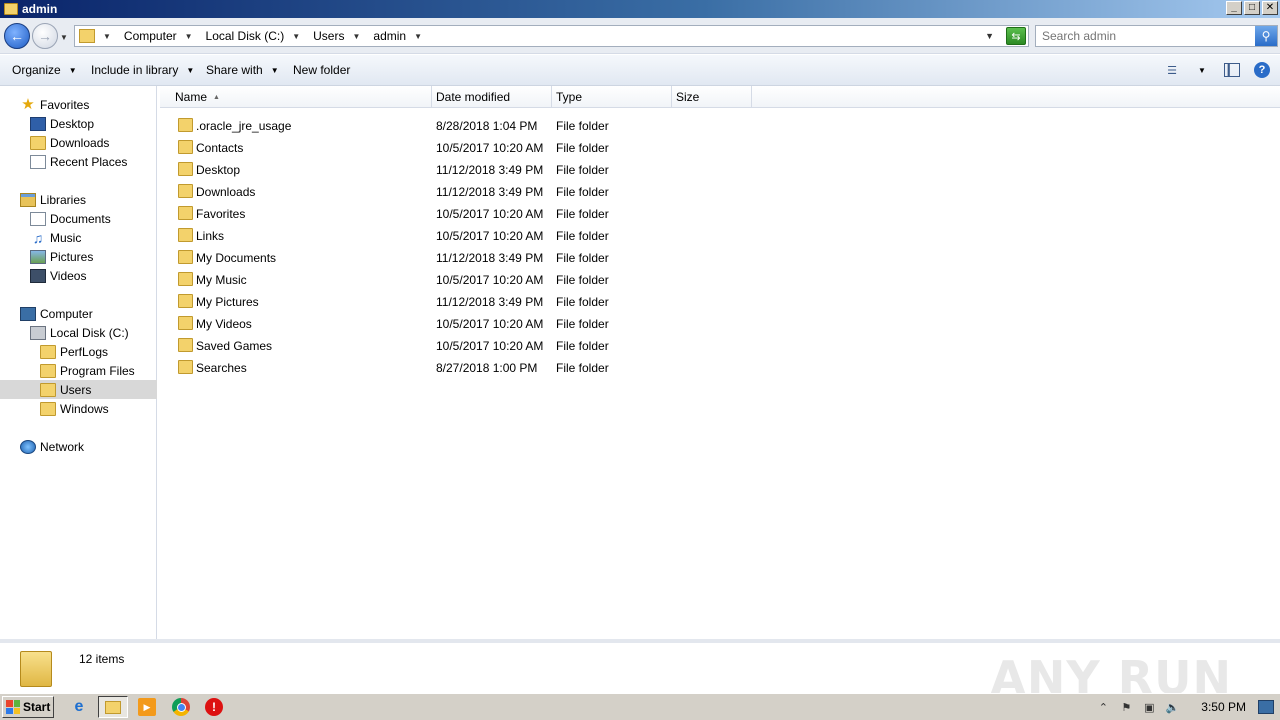  Describe the element at coordinates (181, 707) in the screenshot. I see `chrome-icon` at that location.